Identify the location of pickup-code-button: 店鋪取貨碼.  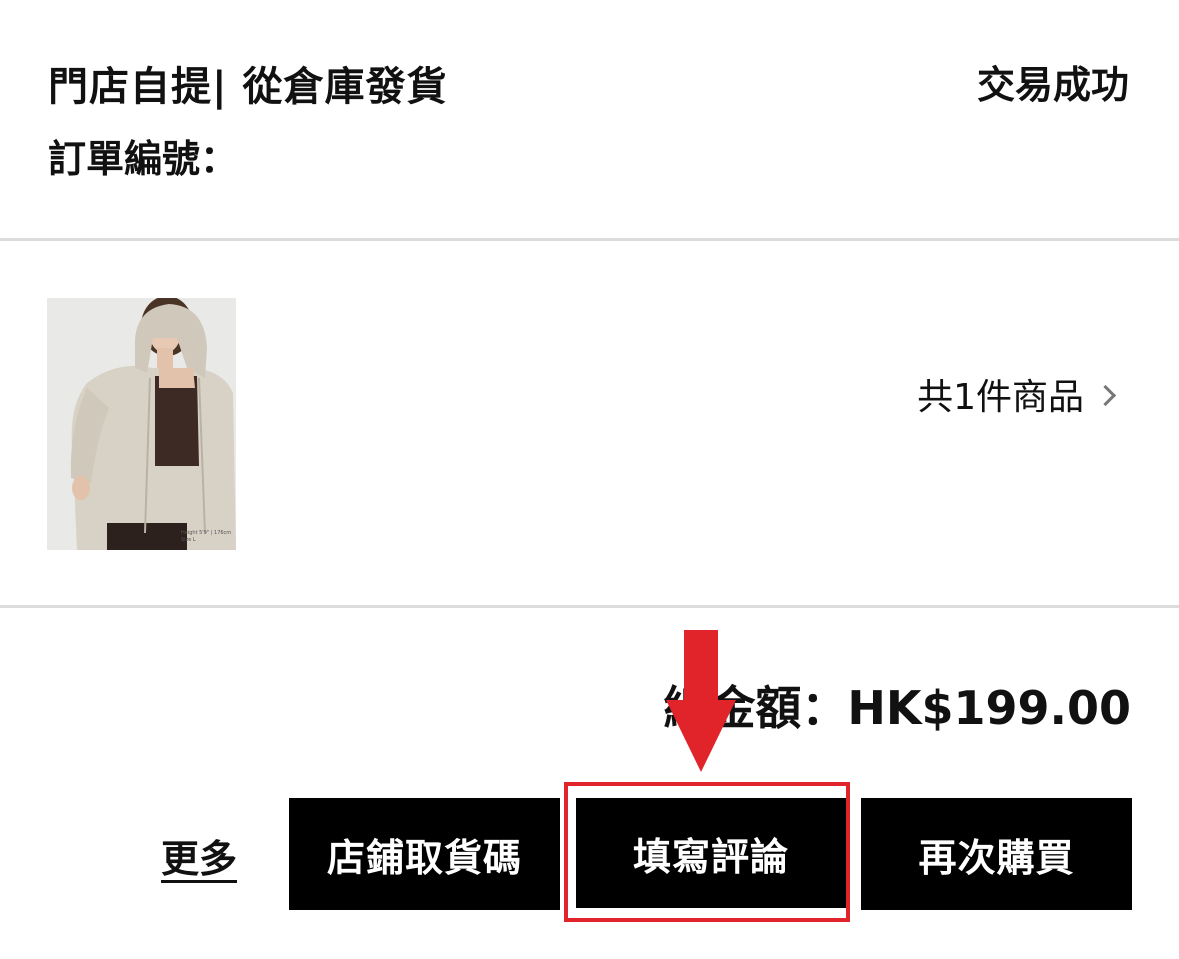
(424, 854).